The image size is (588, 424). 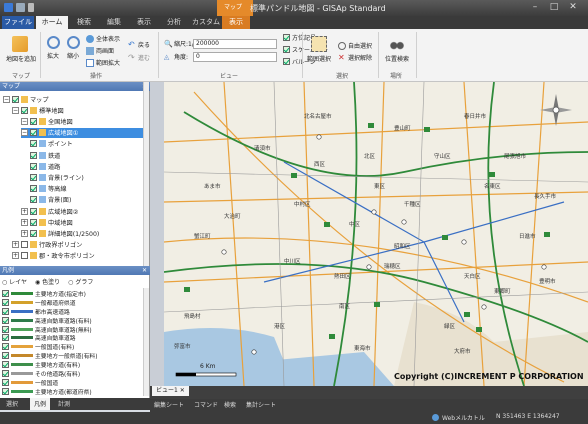 What do you see at coordinates (12, 403) in the screenshot?
I see `panel-tab-select: 選択` at bounding box center [12, 403].